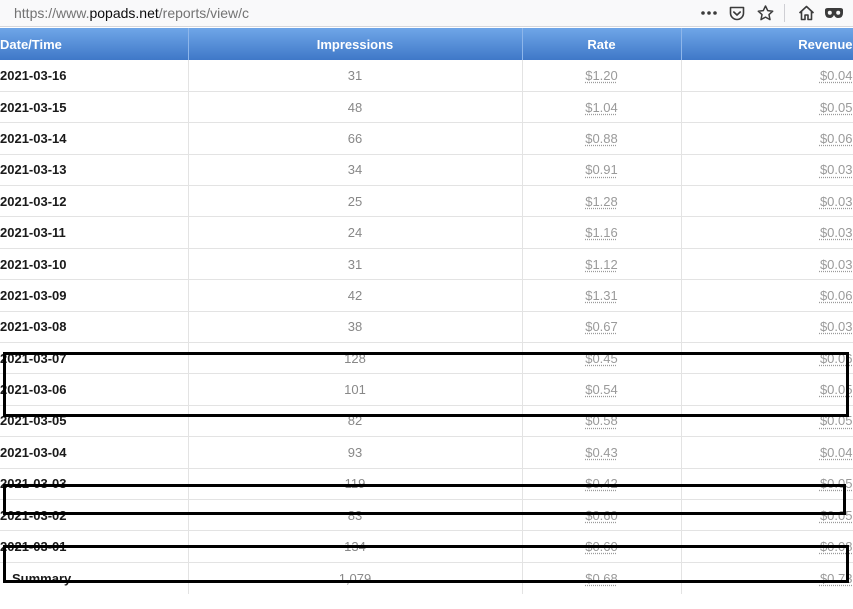 The height and width of the screenshot is (609, 853). I want to click on row-rate-link: $1.16, so click(601, 232).